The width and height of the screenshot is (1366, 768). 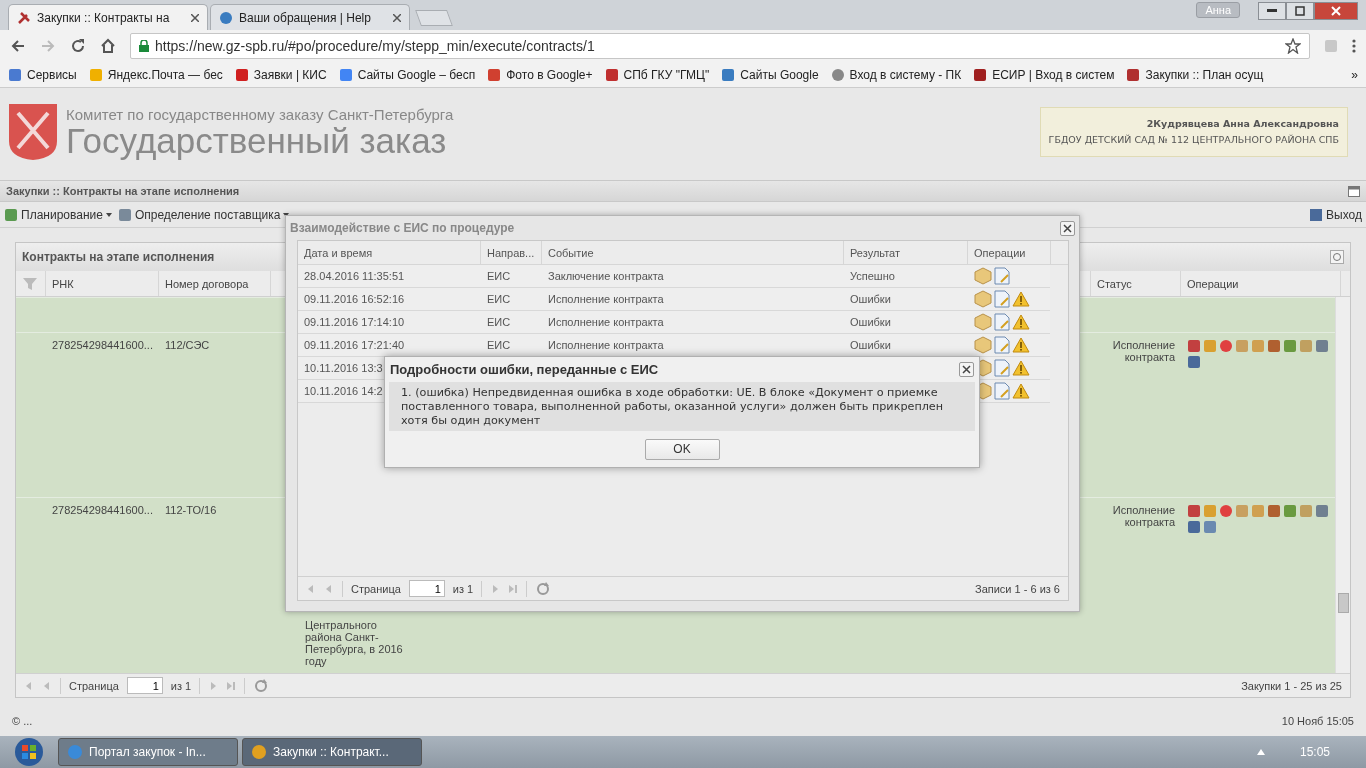 What do you see at coordinates (1354, 191) in the screenshot?
I see `maximize-icon` at bounding box center [1354, 191].